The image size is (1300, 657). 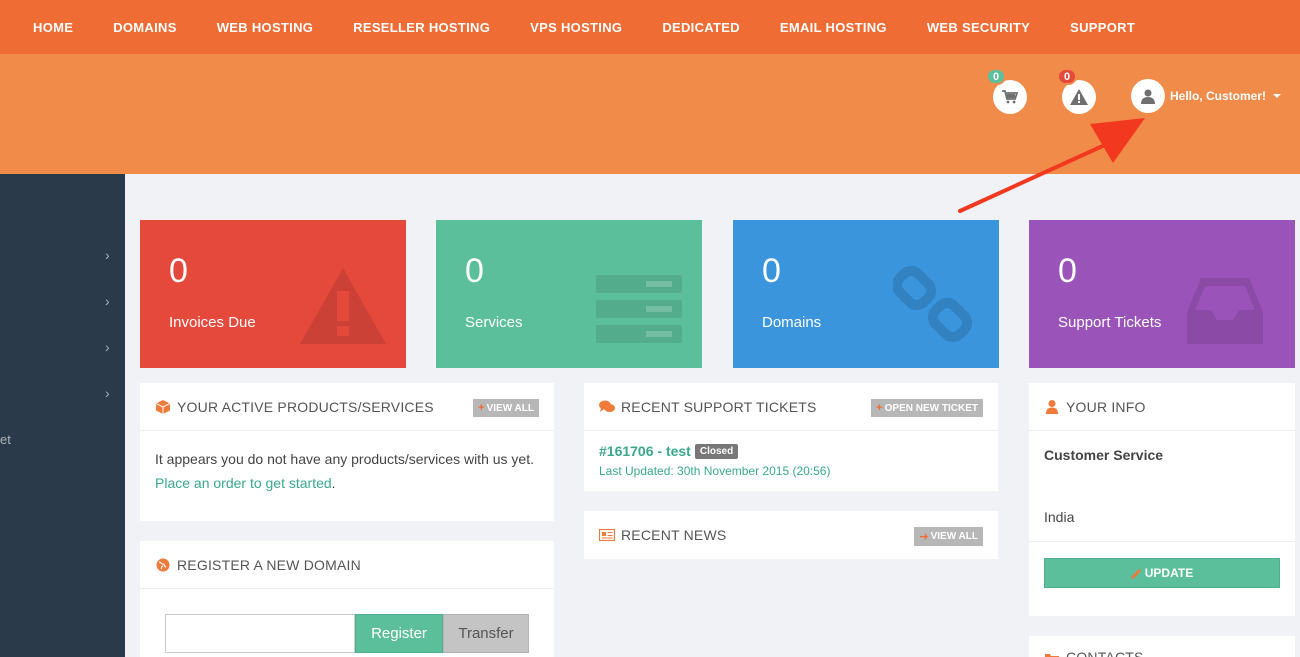 What do you see at coordinates (269, 564) in the screenshot?
I see `panel-title: REGISTER A NEW DOMAIN` at bounding box center [269, 564].